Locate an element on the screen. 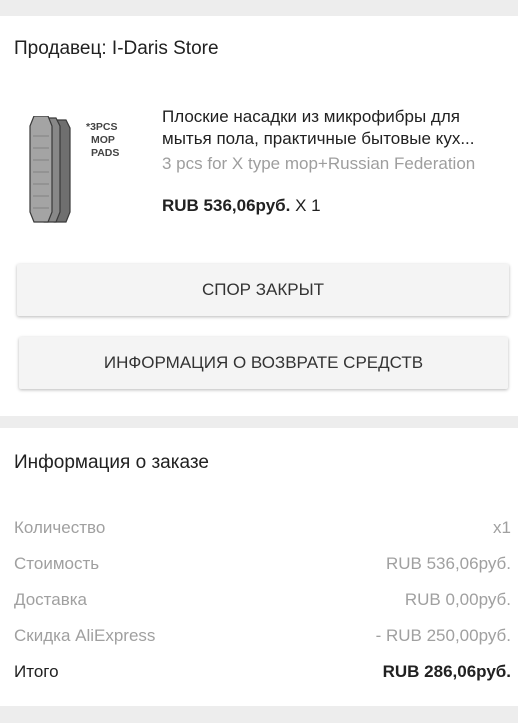  product-price-row: RUB 536,06руб. X 1 is located at coordinates (241, 206).